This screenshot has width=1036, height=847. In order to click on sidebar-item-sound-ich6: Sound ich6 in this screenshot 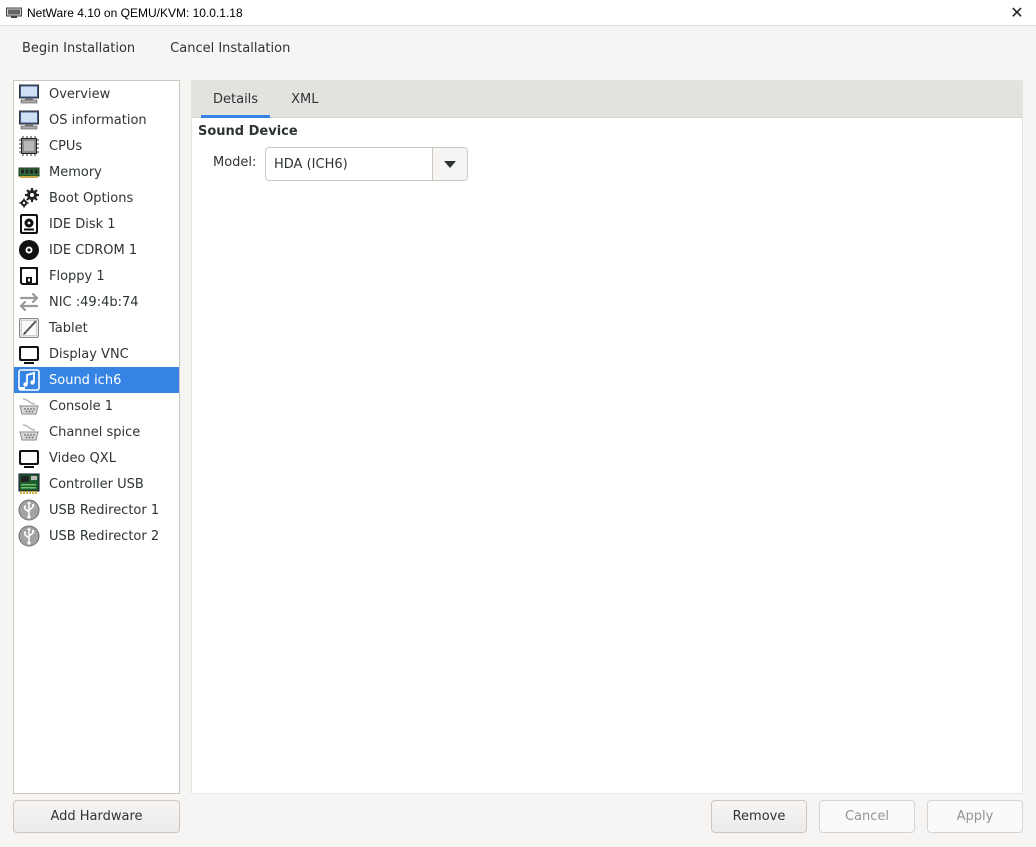, I will do `click(96, 380)`.